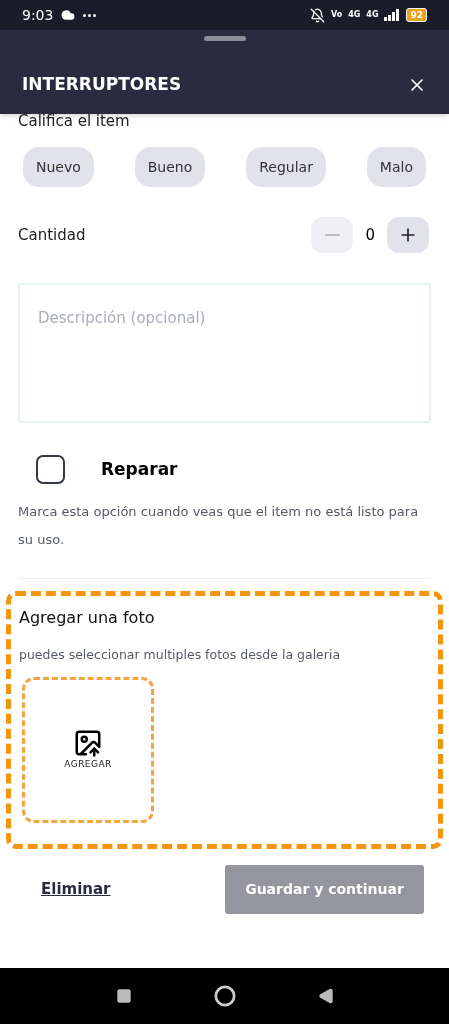 The width and height of the screenshot is (449, 1024). What do you see at coordinates (416, 15) in the screenshot?
I see `battery-indicator: 92` at bounding box center [416, 15].